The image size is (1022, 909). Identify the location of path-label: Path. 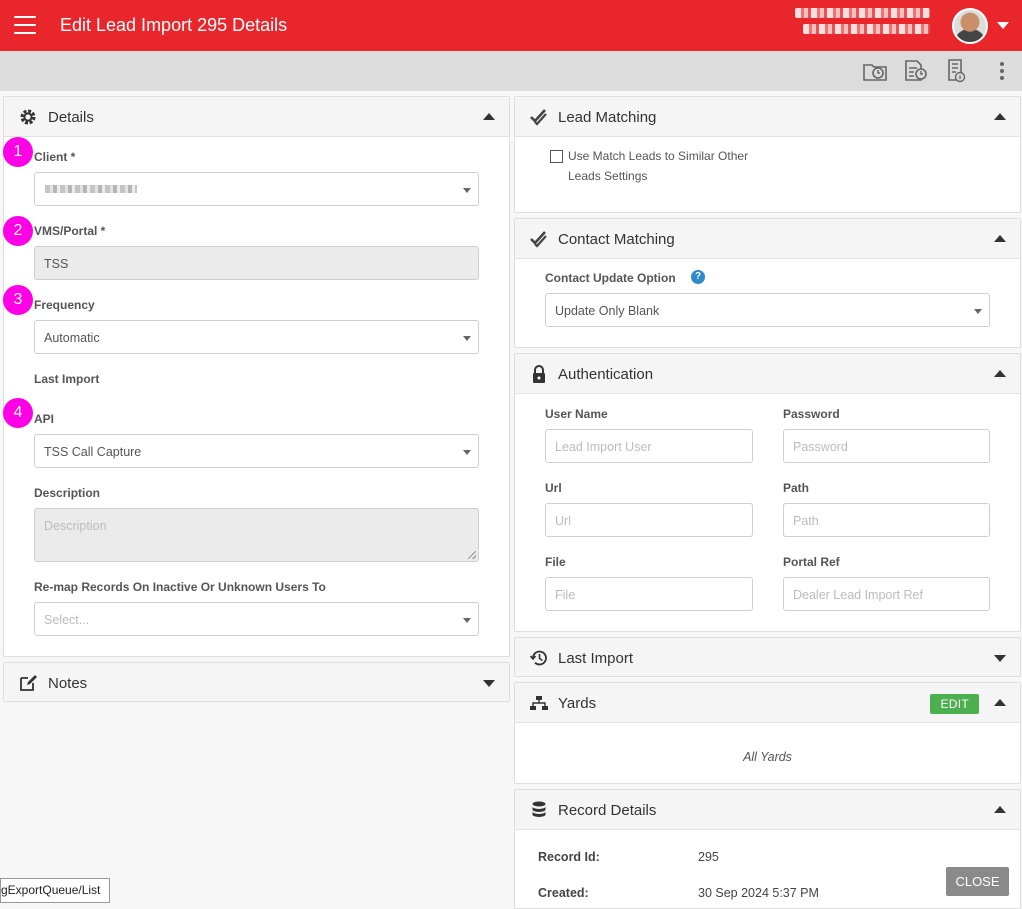
(796, 488).